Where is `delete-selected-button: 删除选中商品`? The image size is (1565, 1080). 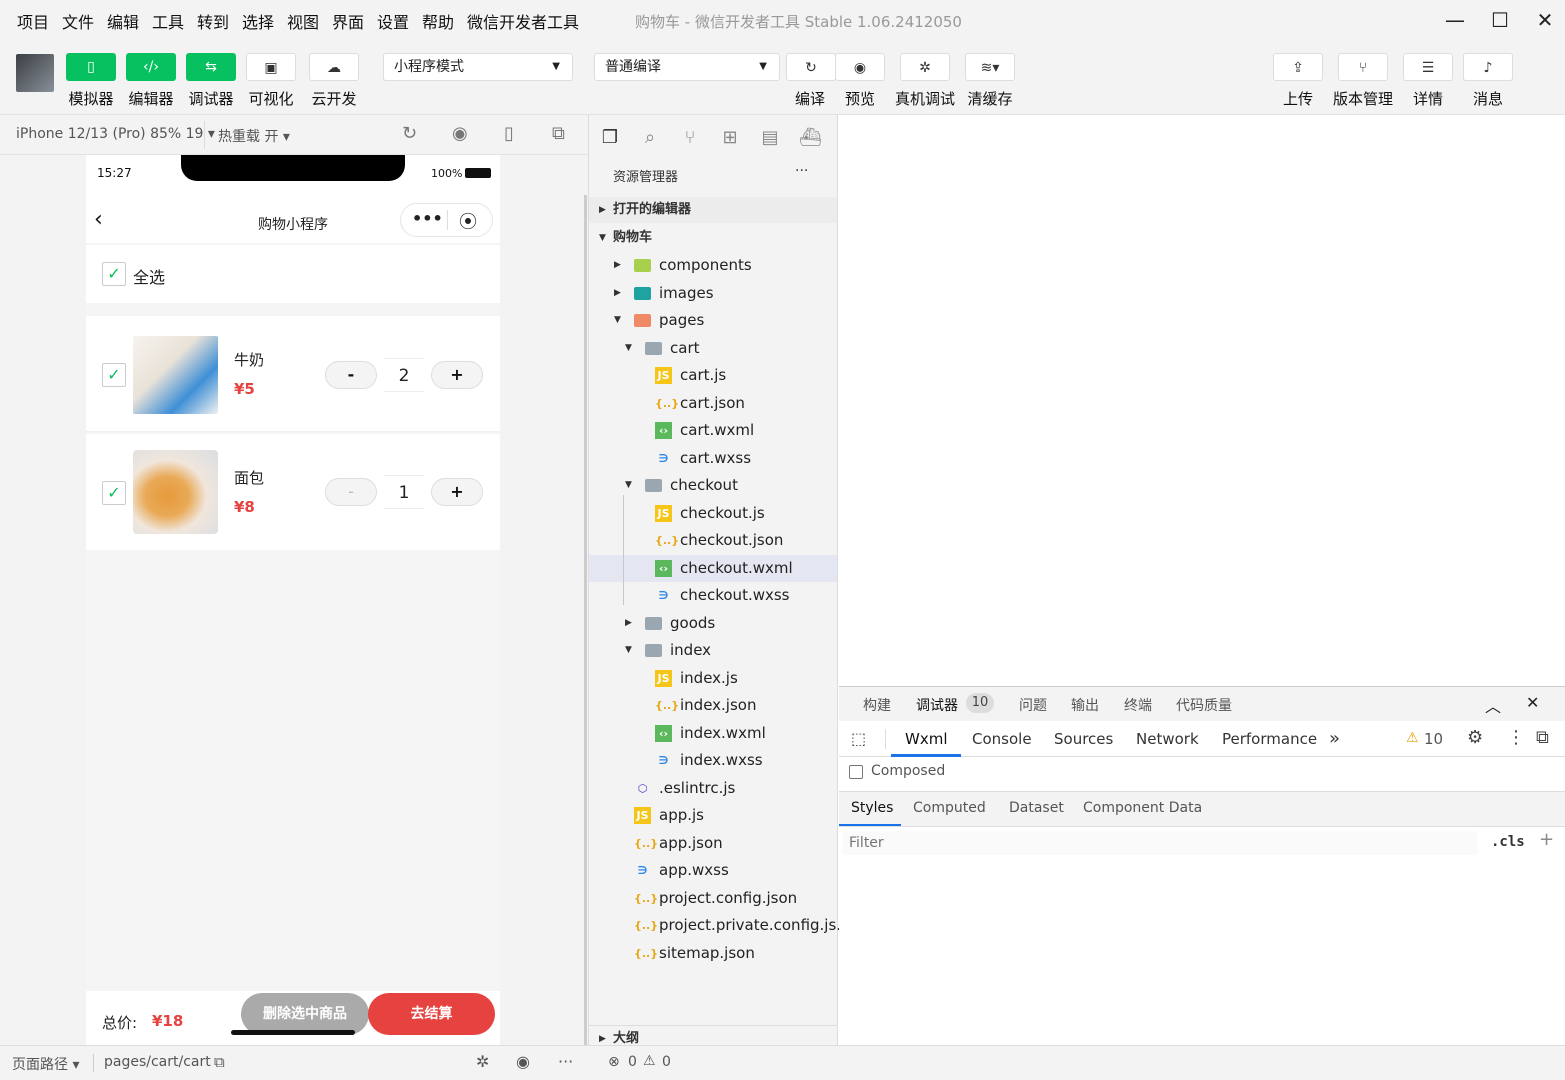 delete-selected-button: 删除选中商品 is located at coordinates (305, 1014).